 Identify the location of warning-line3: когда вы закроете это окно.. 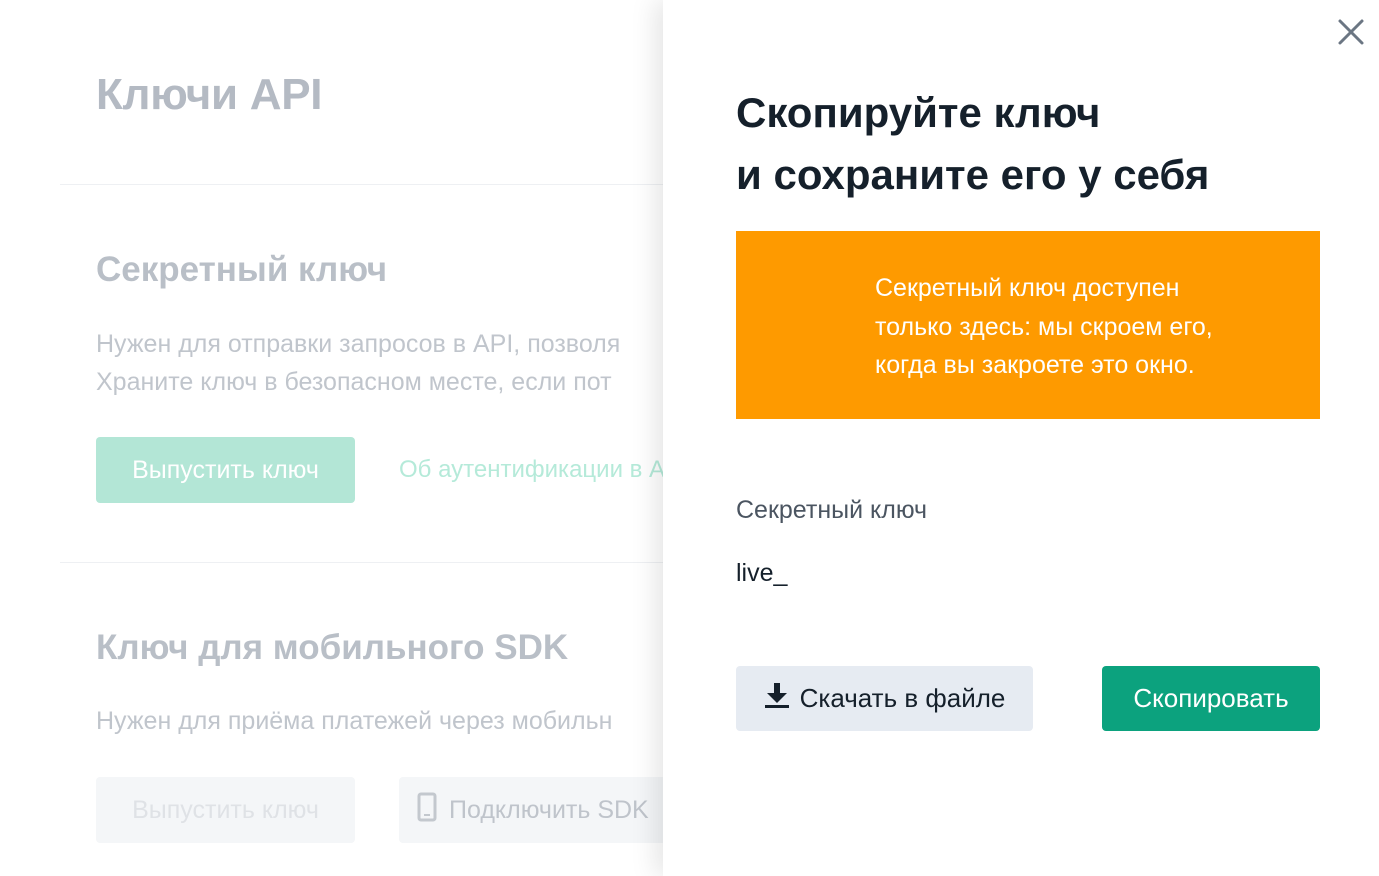
(1035, 365).